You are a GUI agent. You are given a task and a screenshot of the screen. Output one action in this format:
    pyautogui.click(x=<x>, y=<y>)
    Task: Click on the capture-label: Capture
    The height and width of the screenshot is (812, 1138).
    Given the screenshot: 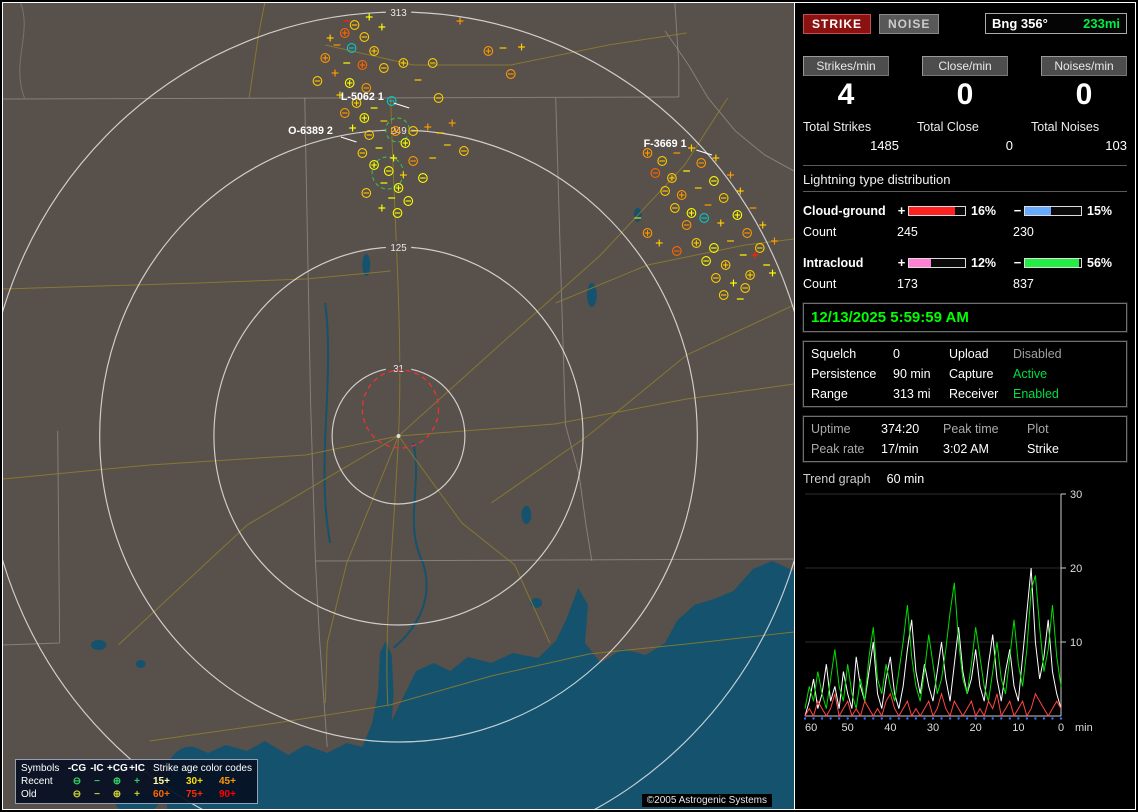 What is the action you would take?
    pyautogui.click(x=971, y=374)
    